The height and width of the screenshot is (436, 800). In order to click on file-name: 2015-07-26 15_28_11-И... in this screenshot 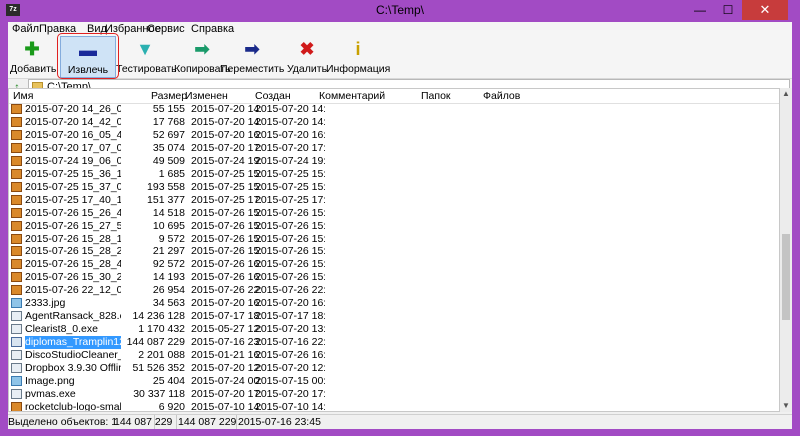, I will do `click(73, 238)`.